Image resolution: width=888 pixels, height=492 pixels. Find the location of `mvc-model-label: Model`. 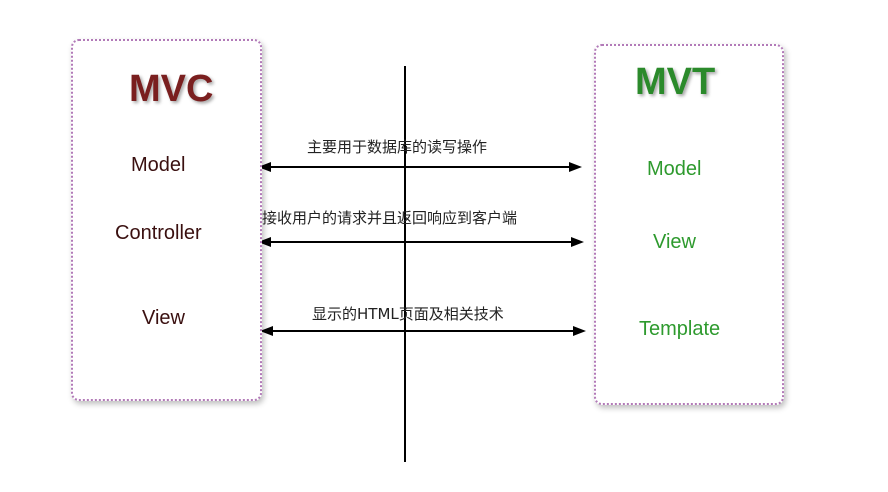

mvc-model-label: Model is located at coordinates (158, 165).